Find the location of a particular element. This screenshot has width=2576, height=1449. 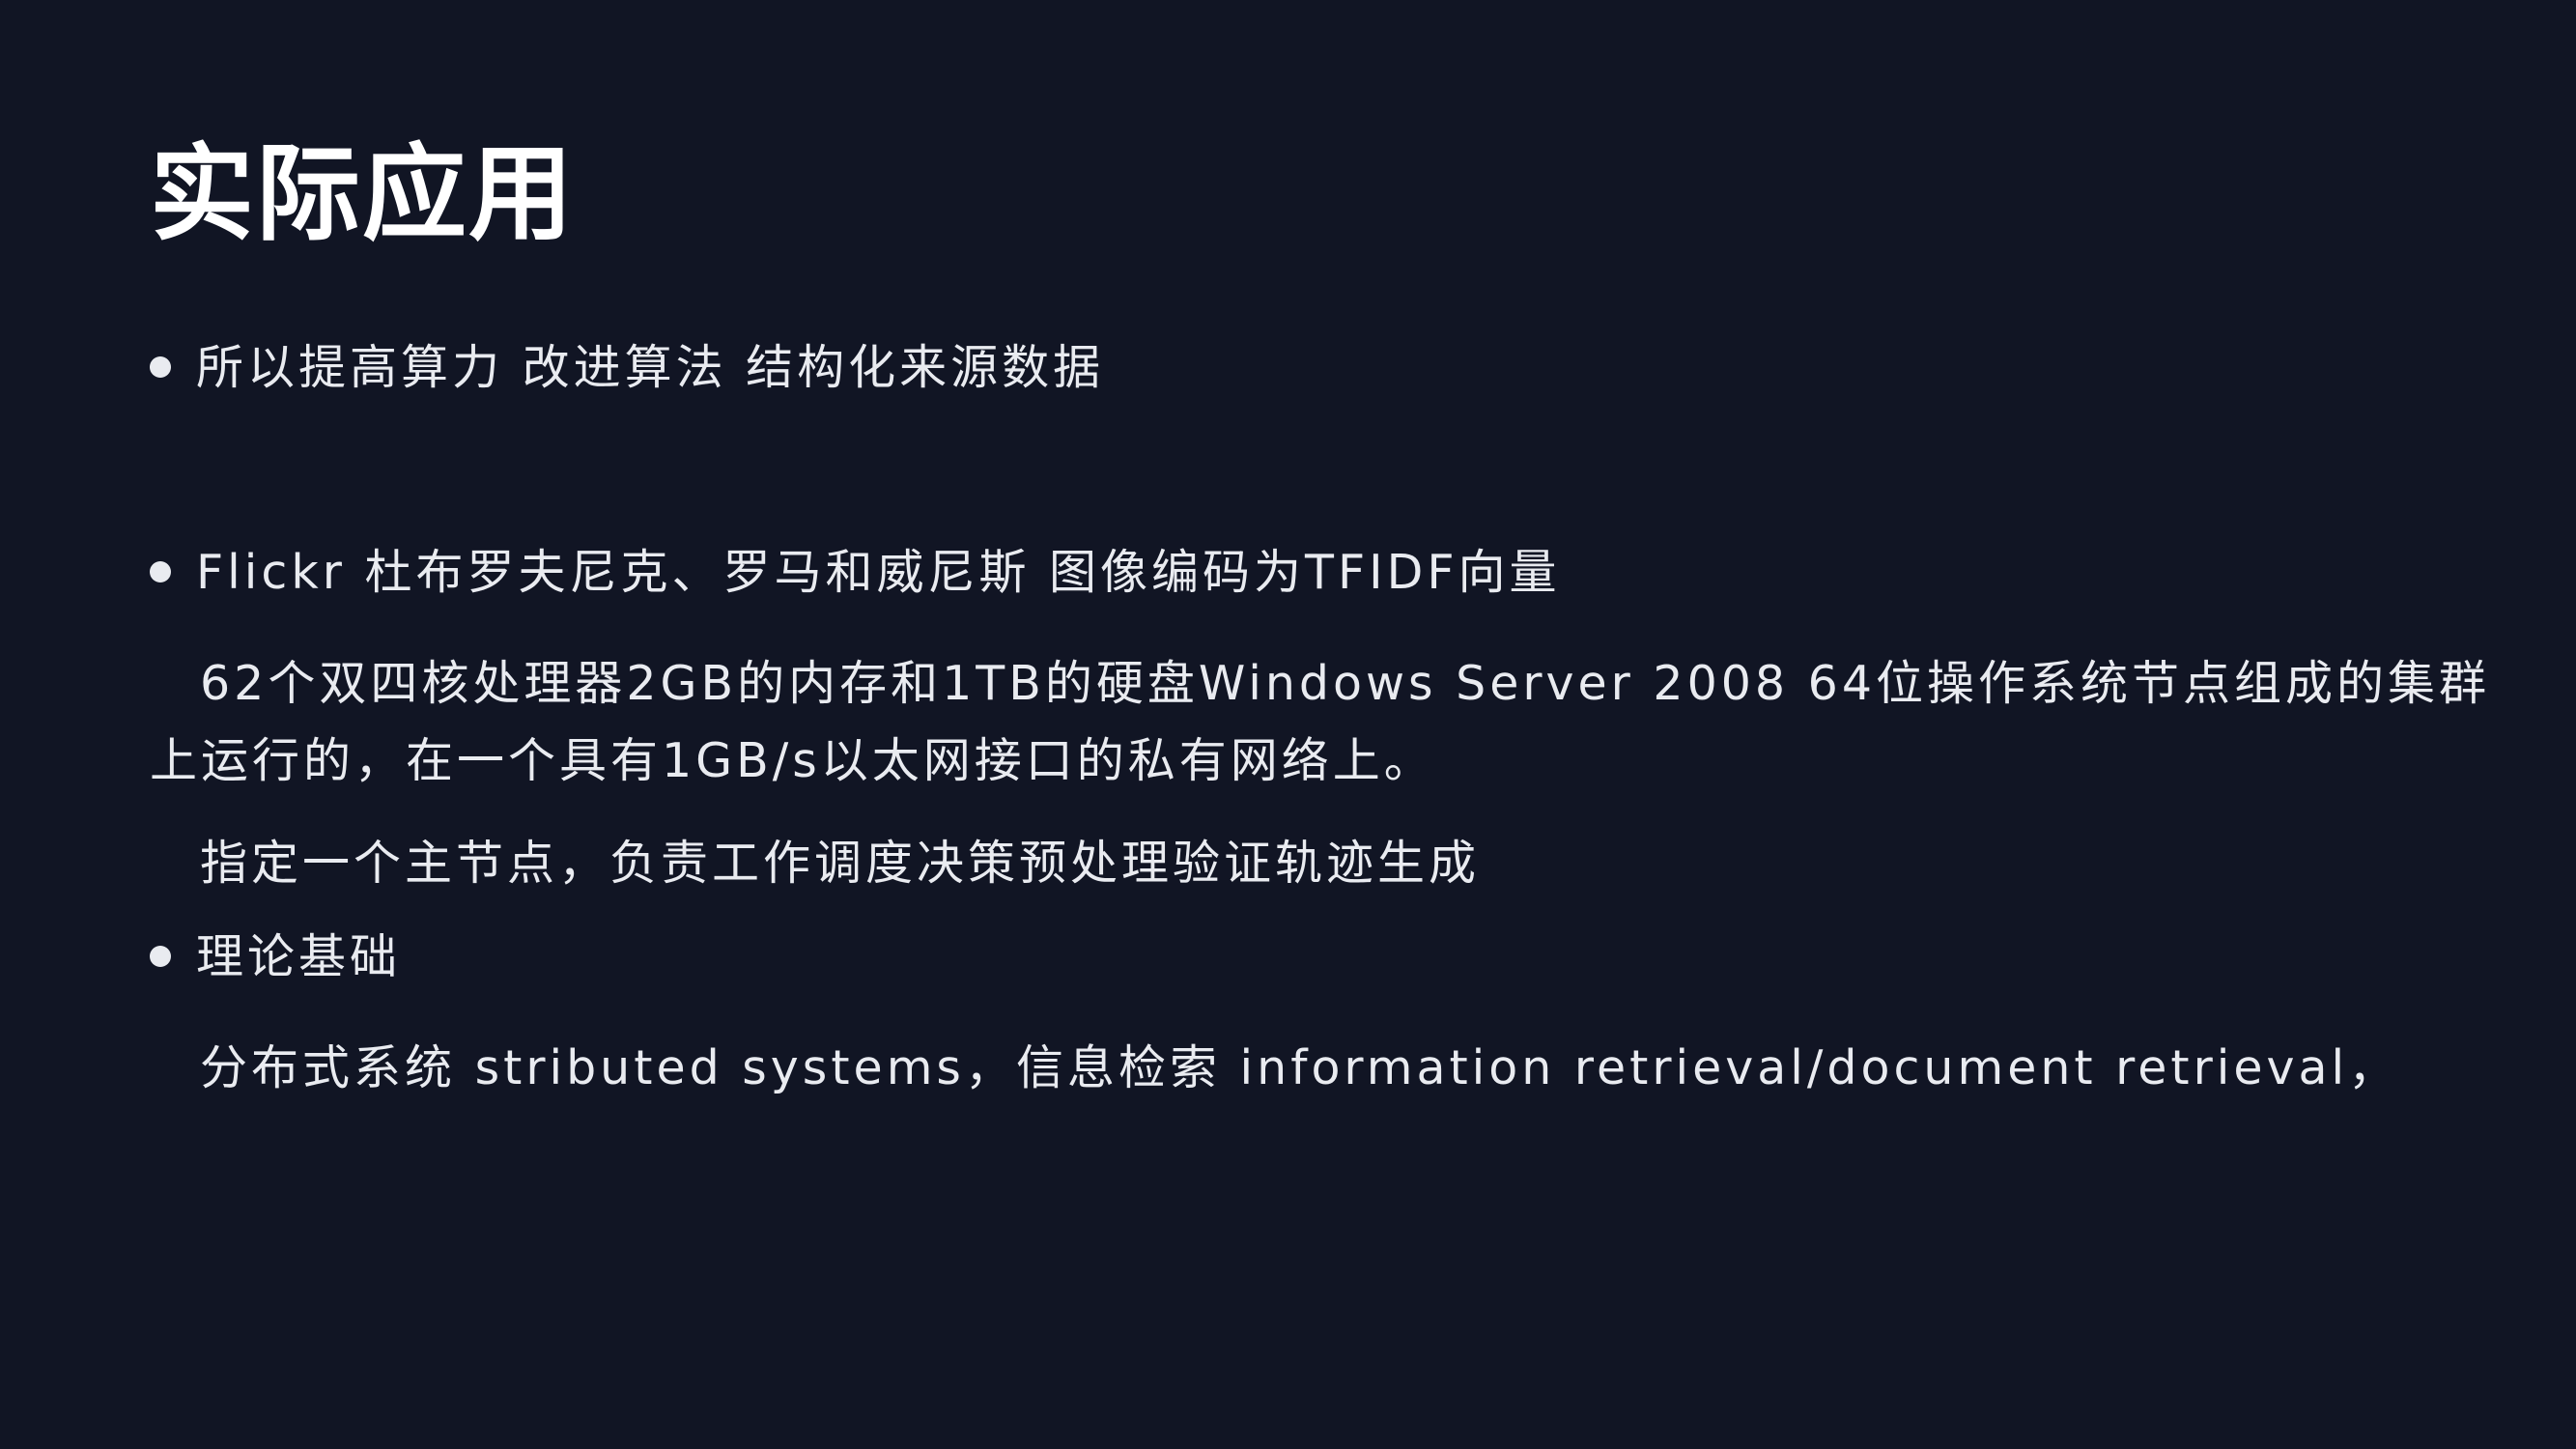

bullet-item-theory: 理论基础 is located at coordinates (275, 956).